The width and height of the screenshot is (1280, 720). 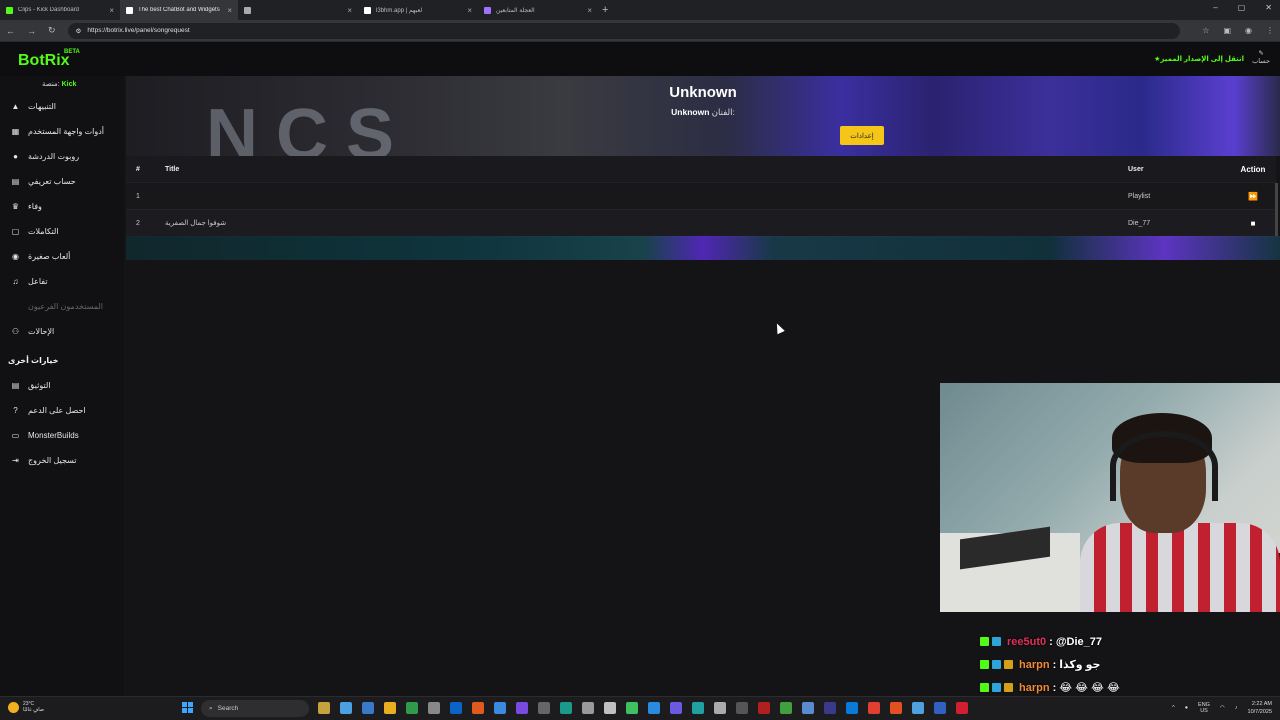 I want to click on sidebar-item: ▤ التوثيق, so click(x=62, y=385).